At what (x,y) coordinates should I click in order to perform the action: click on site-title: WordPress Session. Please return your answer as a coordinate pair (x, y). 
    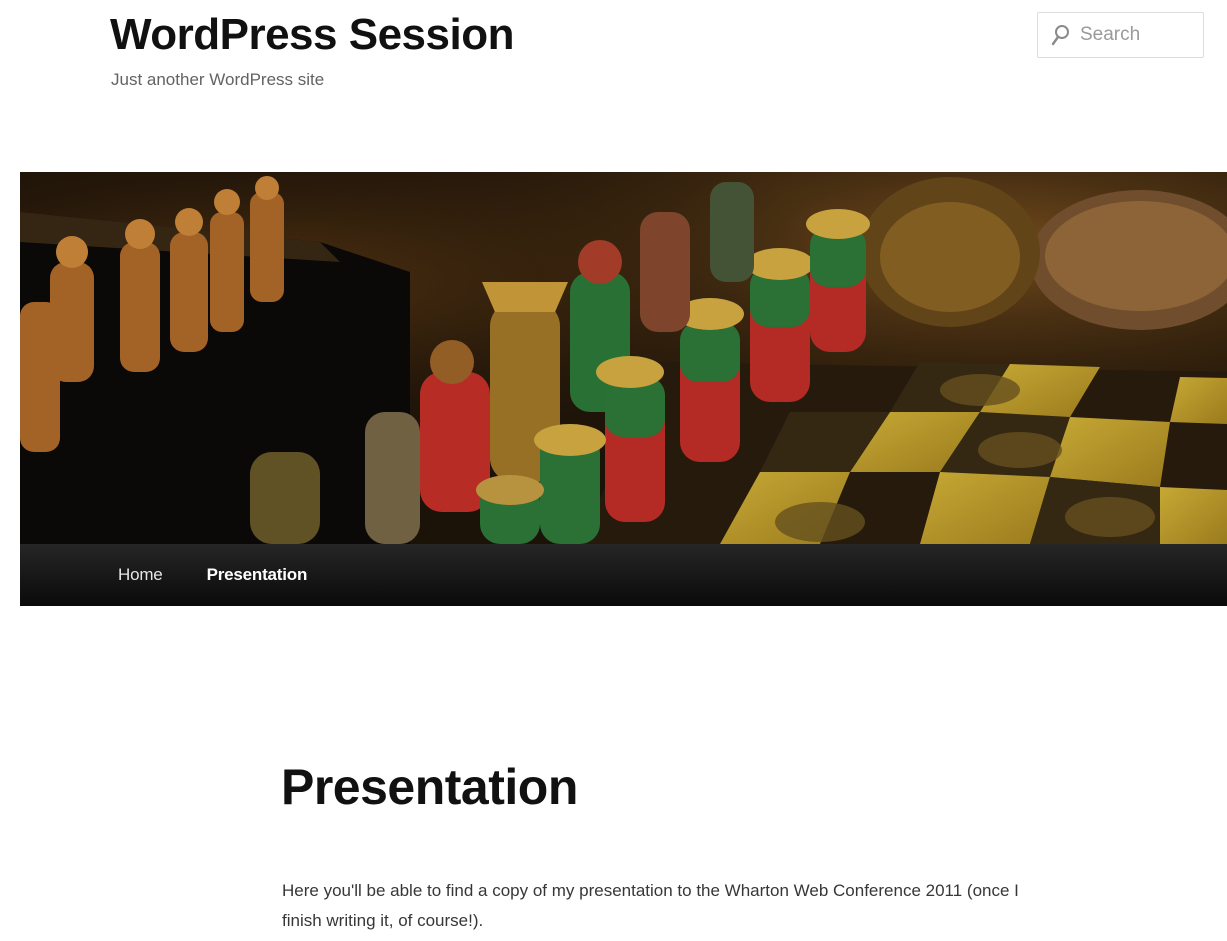
    Looking at the image, I should click on (312, 35).